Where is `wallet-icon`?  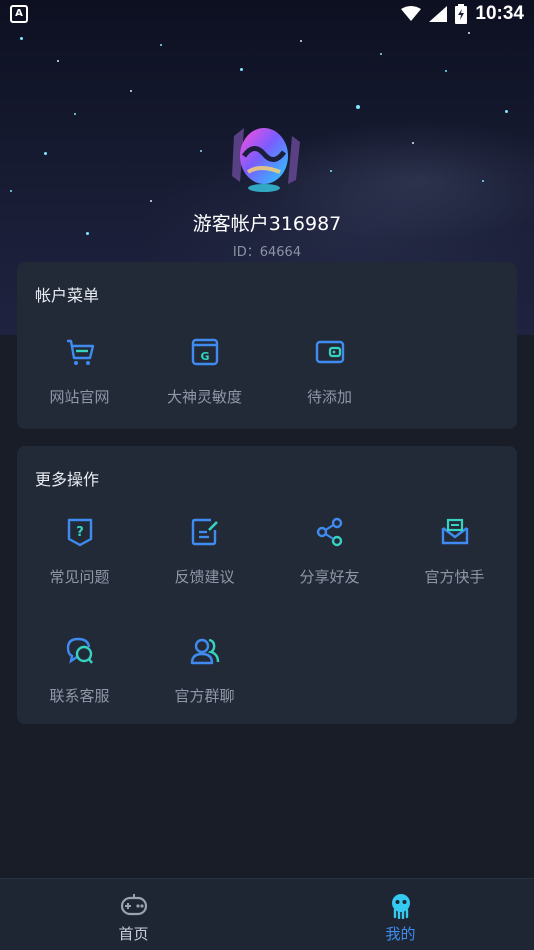
wallet-icon is located at coordinates (329, 352).